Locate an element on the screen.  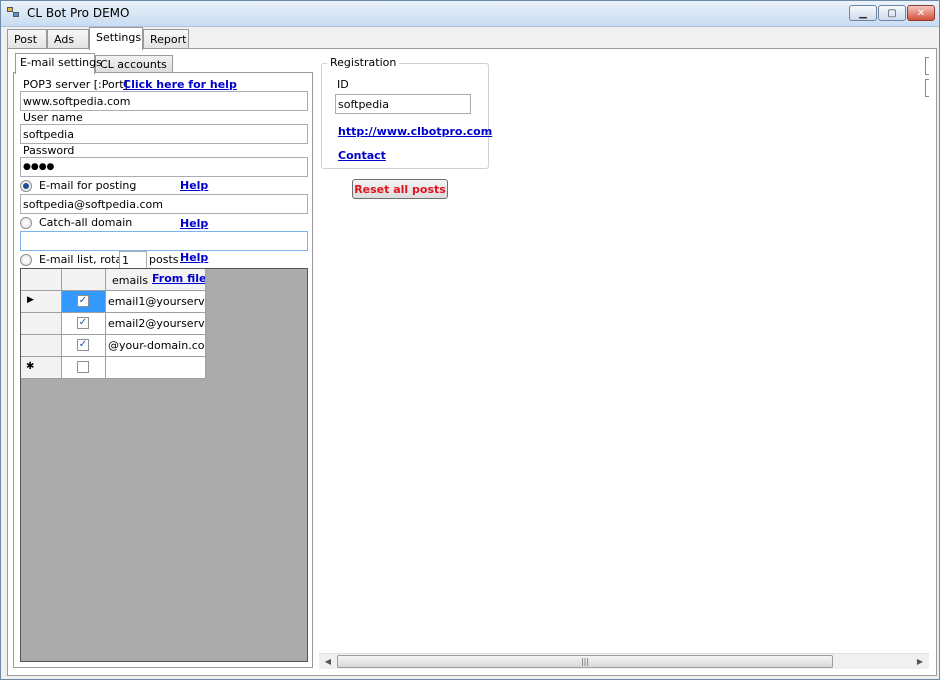
reset-all-posts-button: Reset all posts is located at coordinates (400, 189).